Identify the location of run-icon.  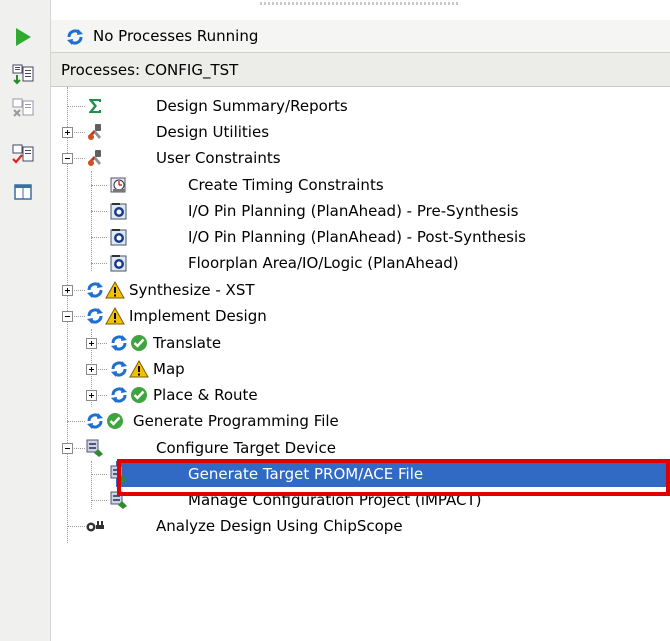
(23, 37).